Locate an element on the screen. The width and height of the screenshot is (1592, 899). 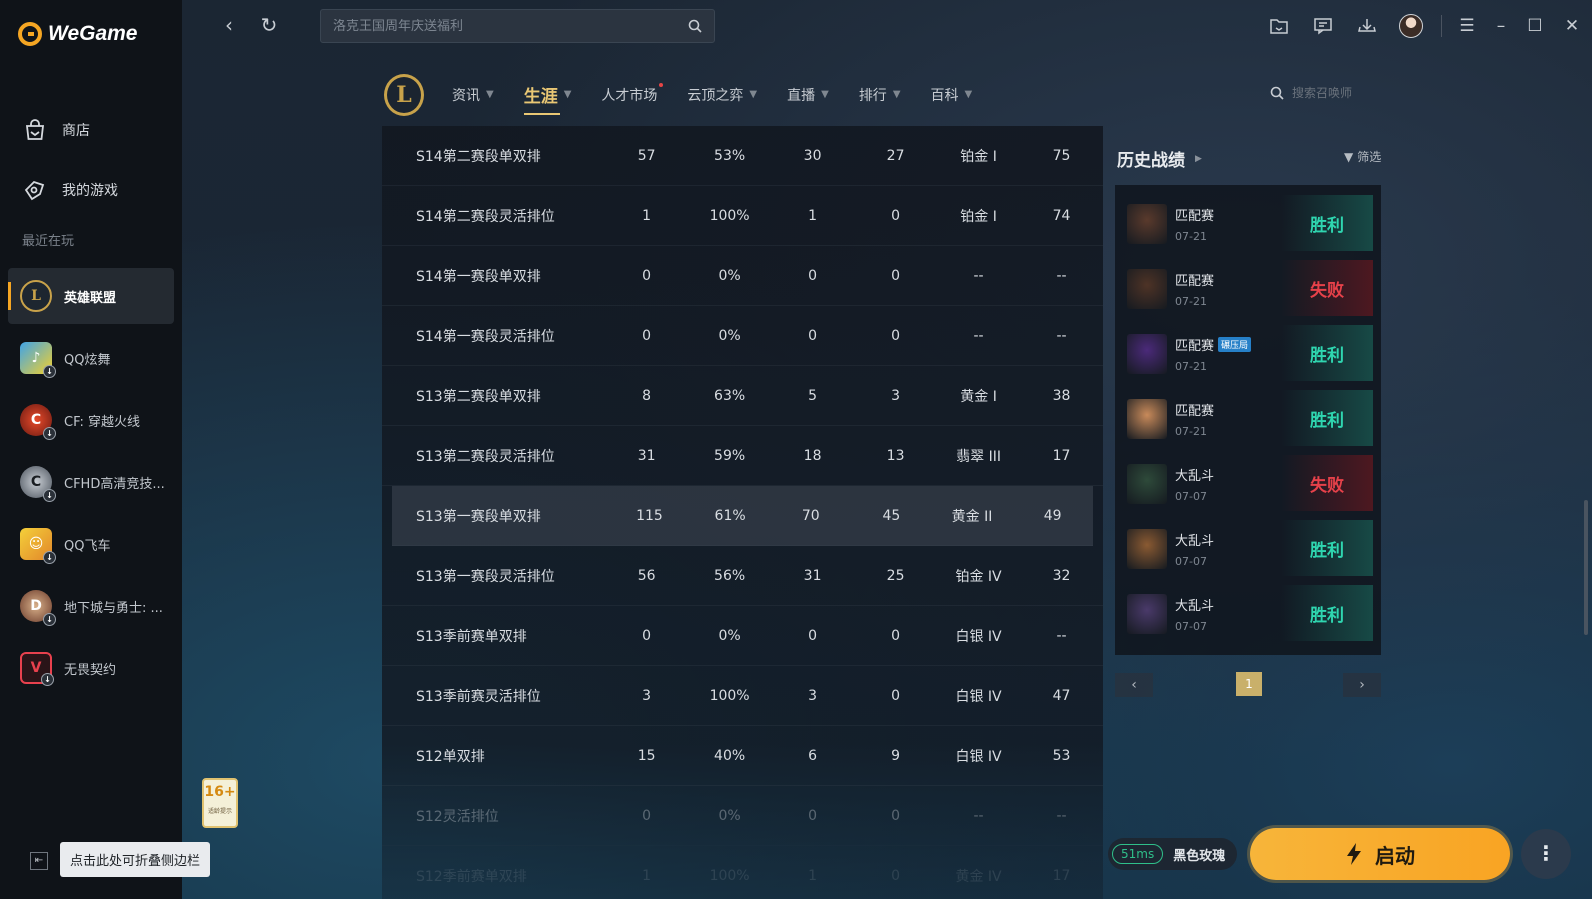
table-row: S14第一赛段灵活排位 0 0% 0 0 -- -- is located at coordinates (742, 336).